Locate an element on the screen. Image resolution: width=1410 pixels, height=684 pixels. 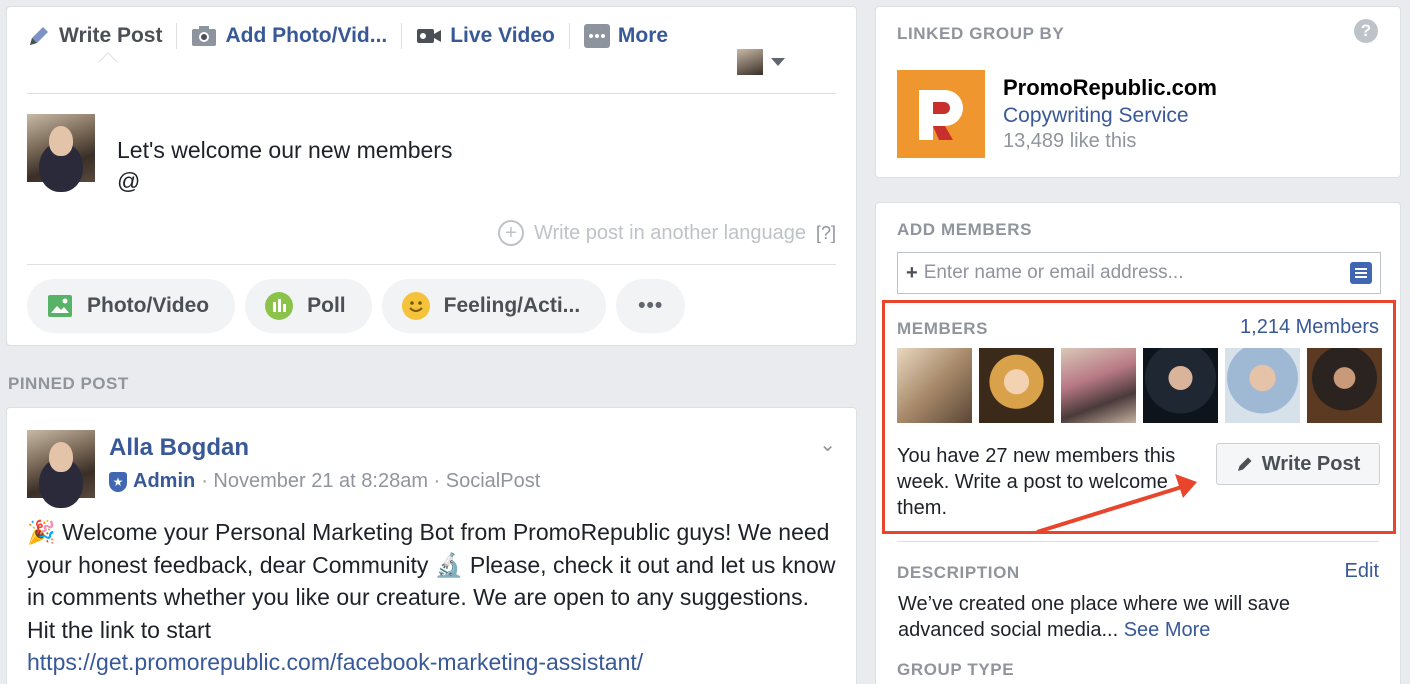
composer-actions: Photo/Video Poll Feeling/Acti... ••• is located at coordinates (356, 306).